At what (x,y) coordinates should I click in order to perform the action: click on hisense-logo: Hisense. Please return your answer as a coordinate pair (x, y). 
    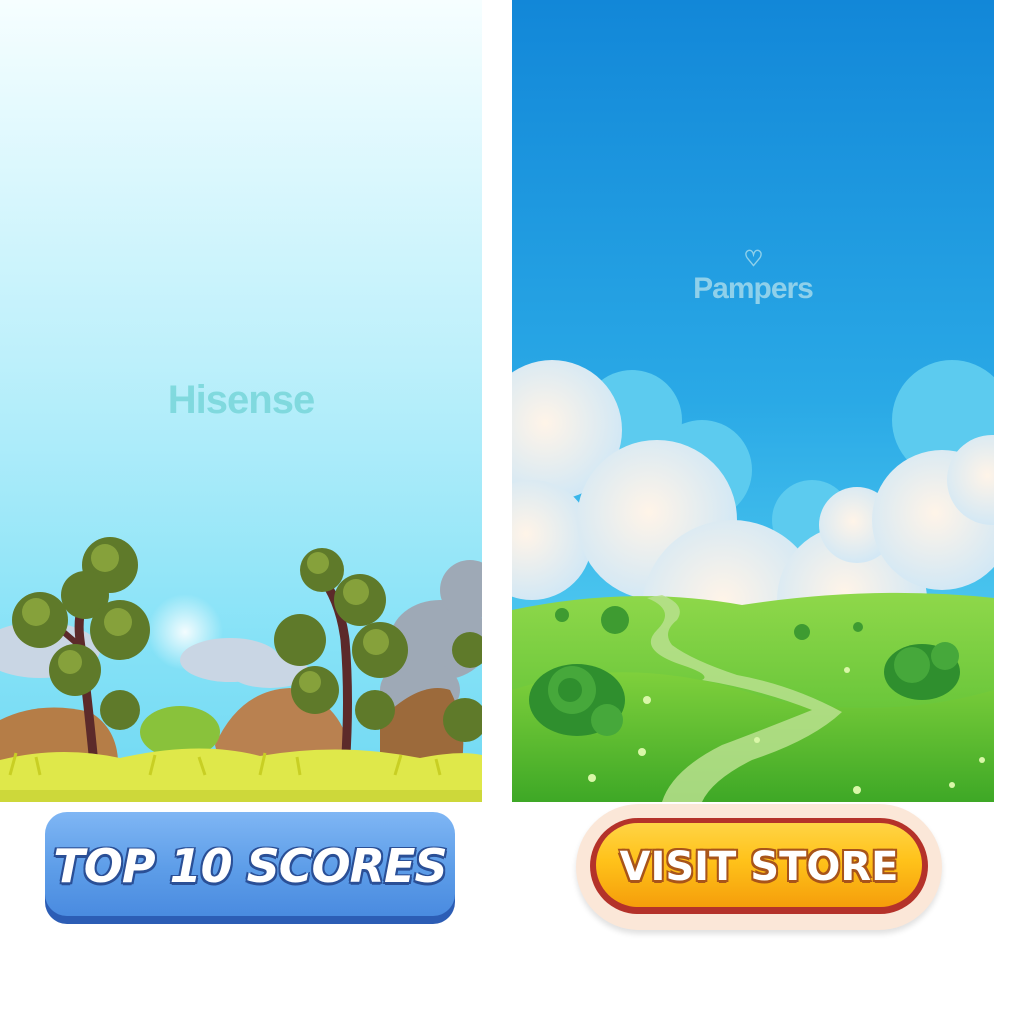
    Looking at the image, I should click on (241, 400).